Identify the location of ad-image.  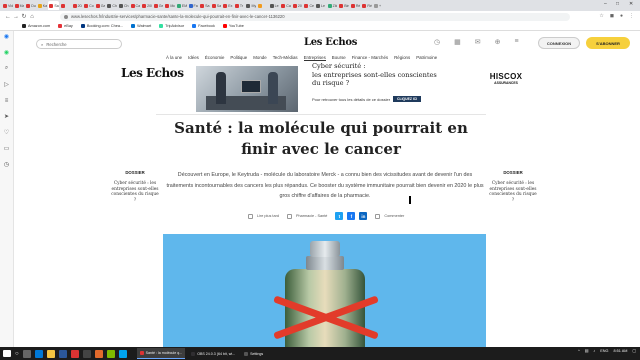
(247, 89).